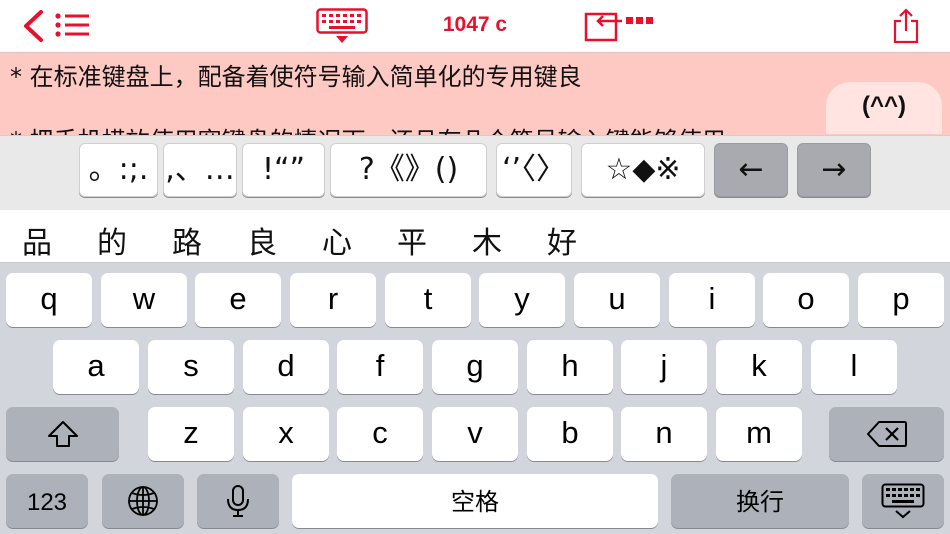 Image resolution: width=950 pixels, height=534 pixels. What do you see at coordinates (286, 367) in the screenshot?
I see `key-d: d` at bounding box center [286, 367].